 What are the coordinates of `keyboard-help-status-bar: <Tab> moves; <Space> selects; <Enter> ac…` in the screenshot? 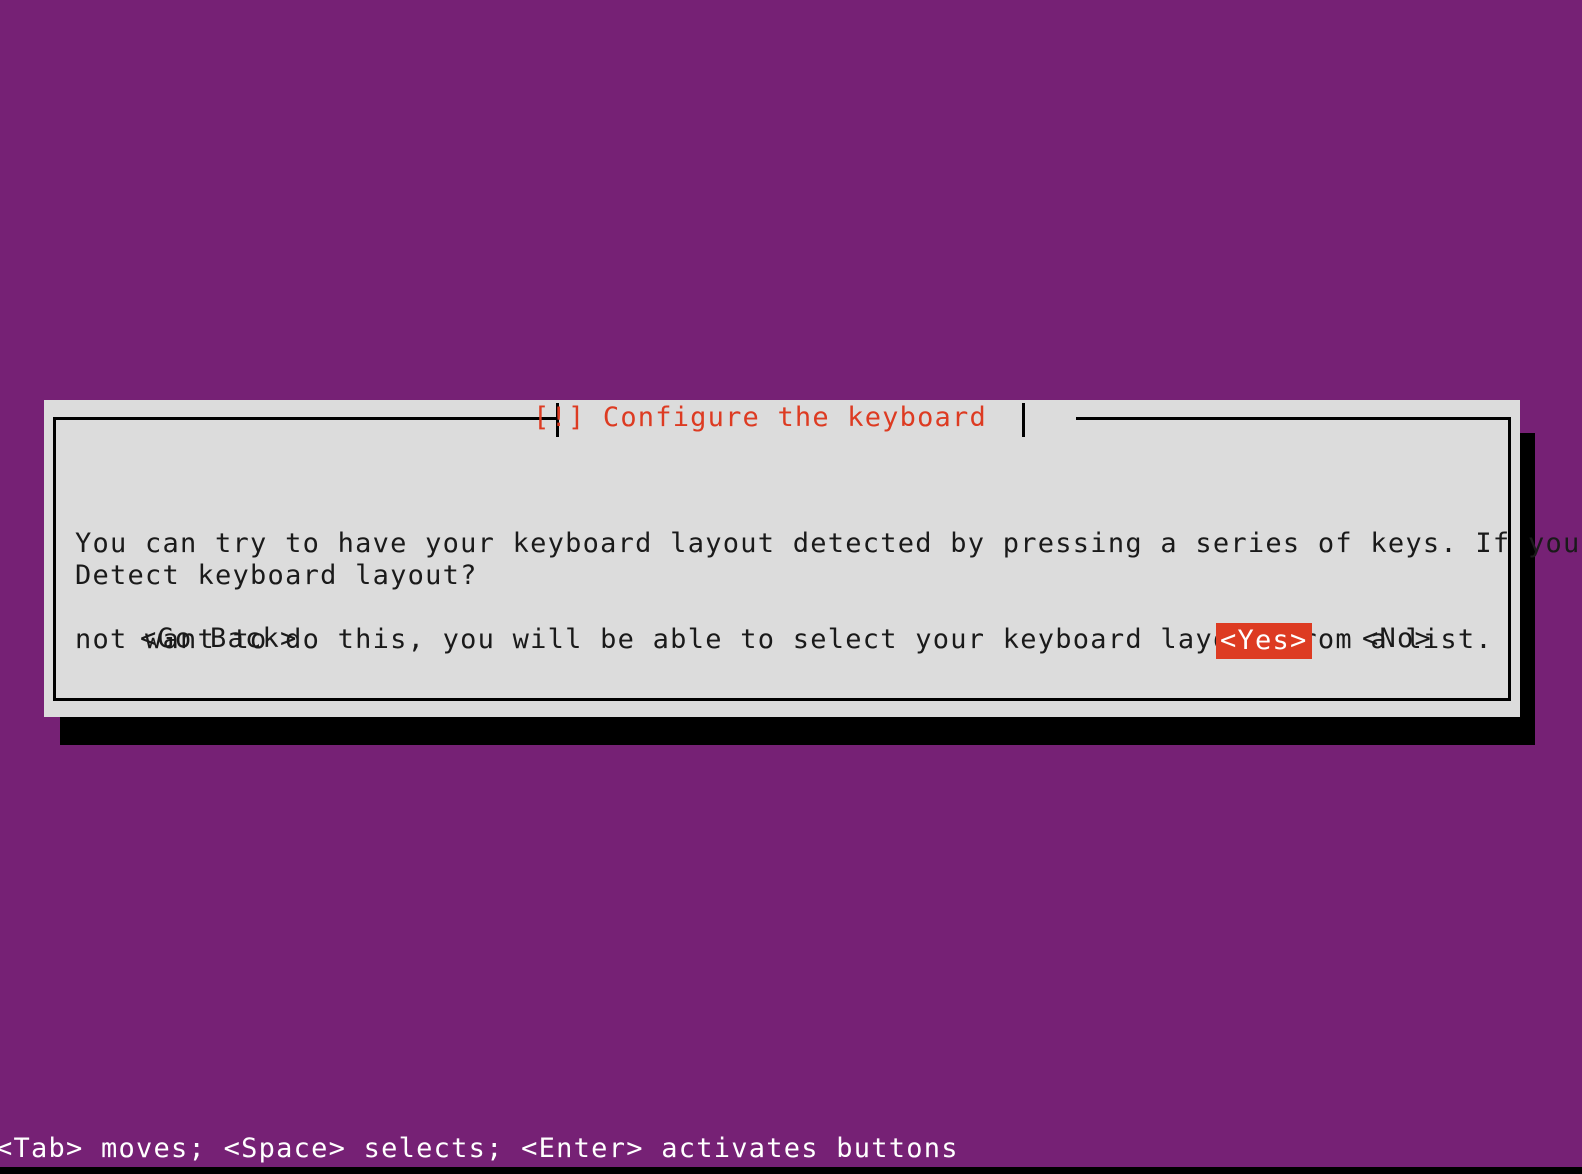 It's located at (479, 1148).